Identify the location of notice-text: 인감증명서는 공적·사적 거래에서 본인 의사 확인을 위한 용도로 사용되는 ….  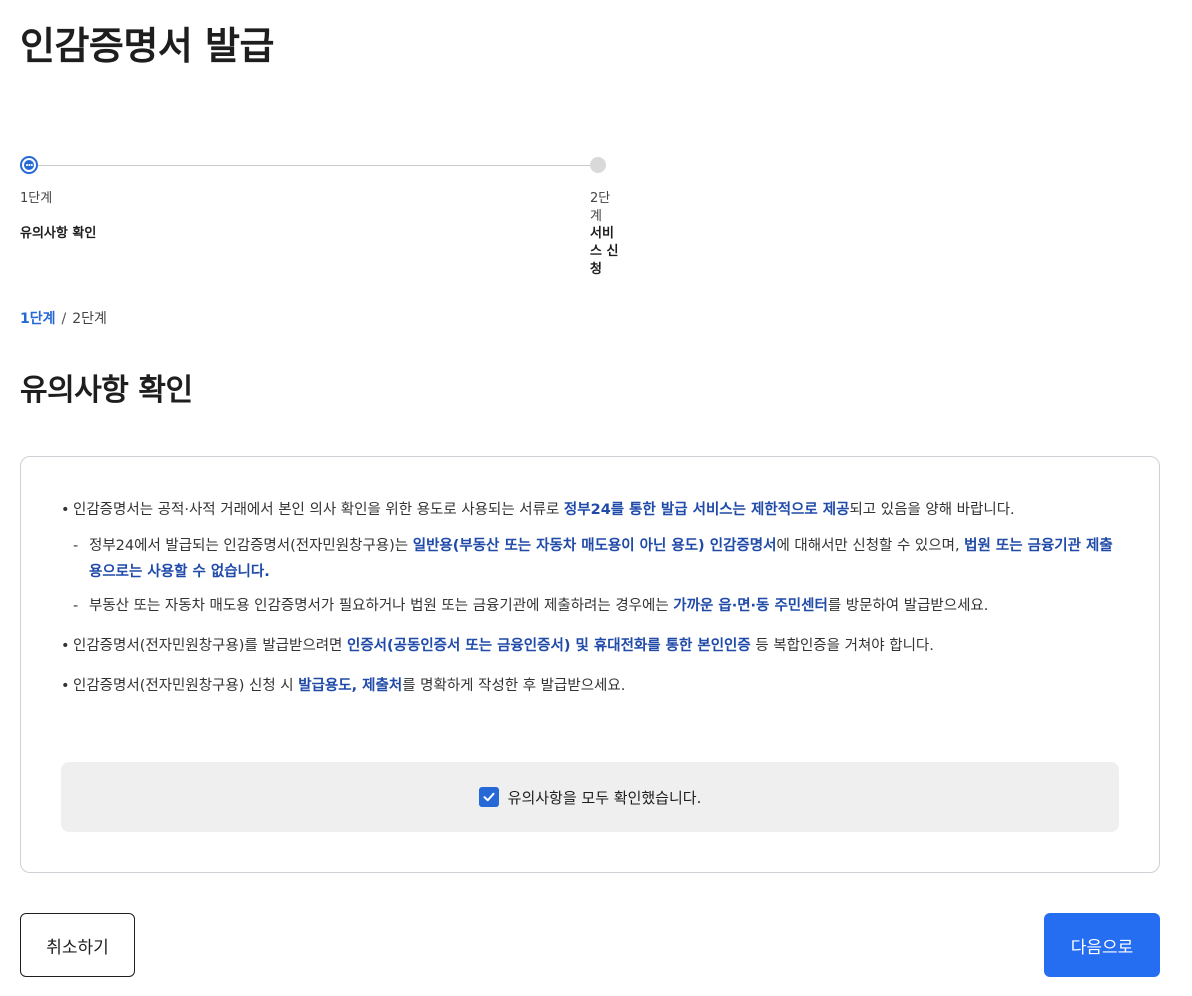
(318, 510).